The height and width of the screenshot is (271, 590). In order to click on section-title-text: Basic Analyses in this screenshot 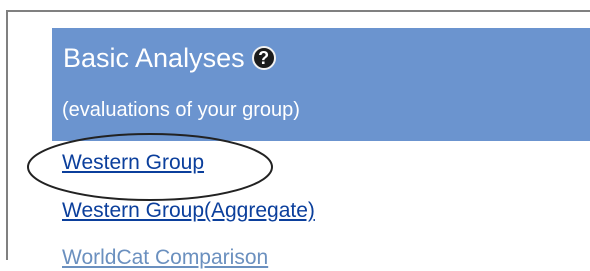, I will do `click(154, 58)`.